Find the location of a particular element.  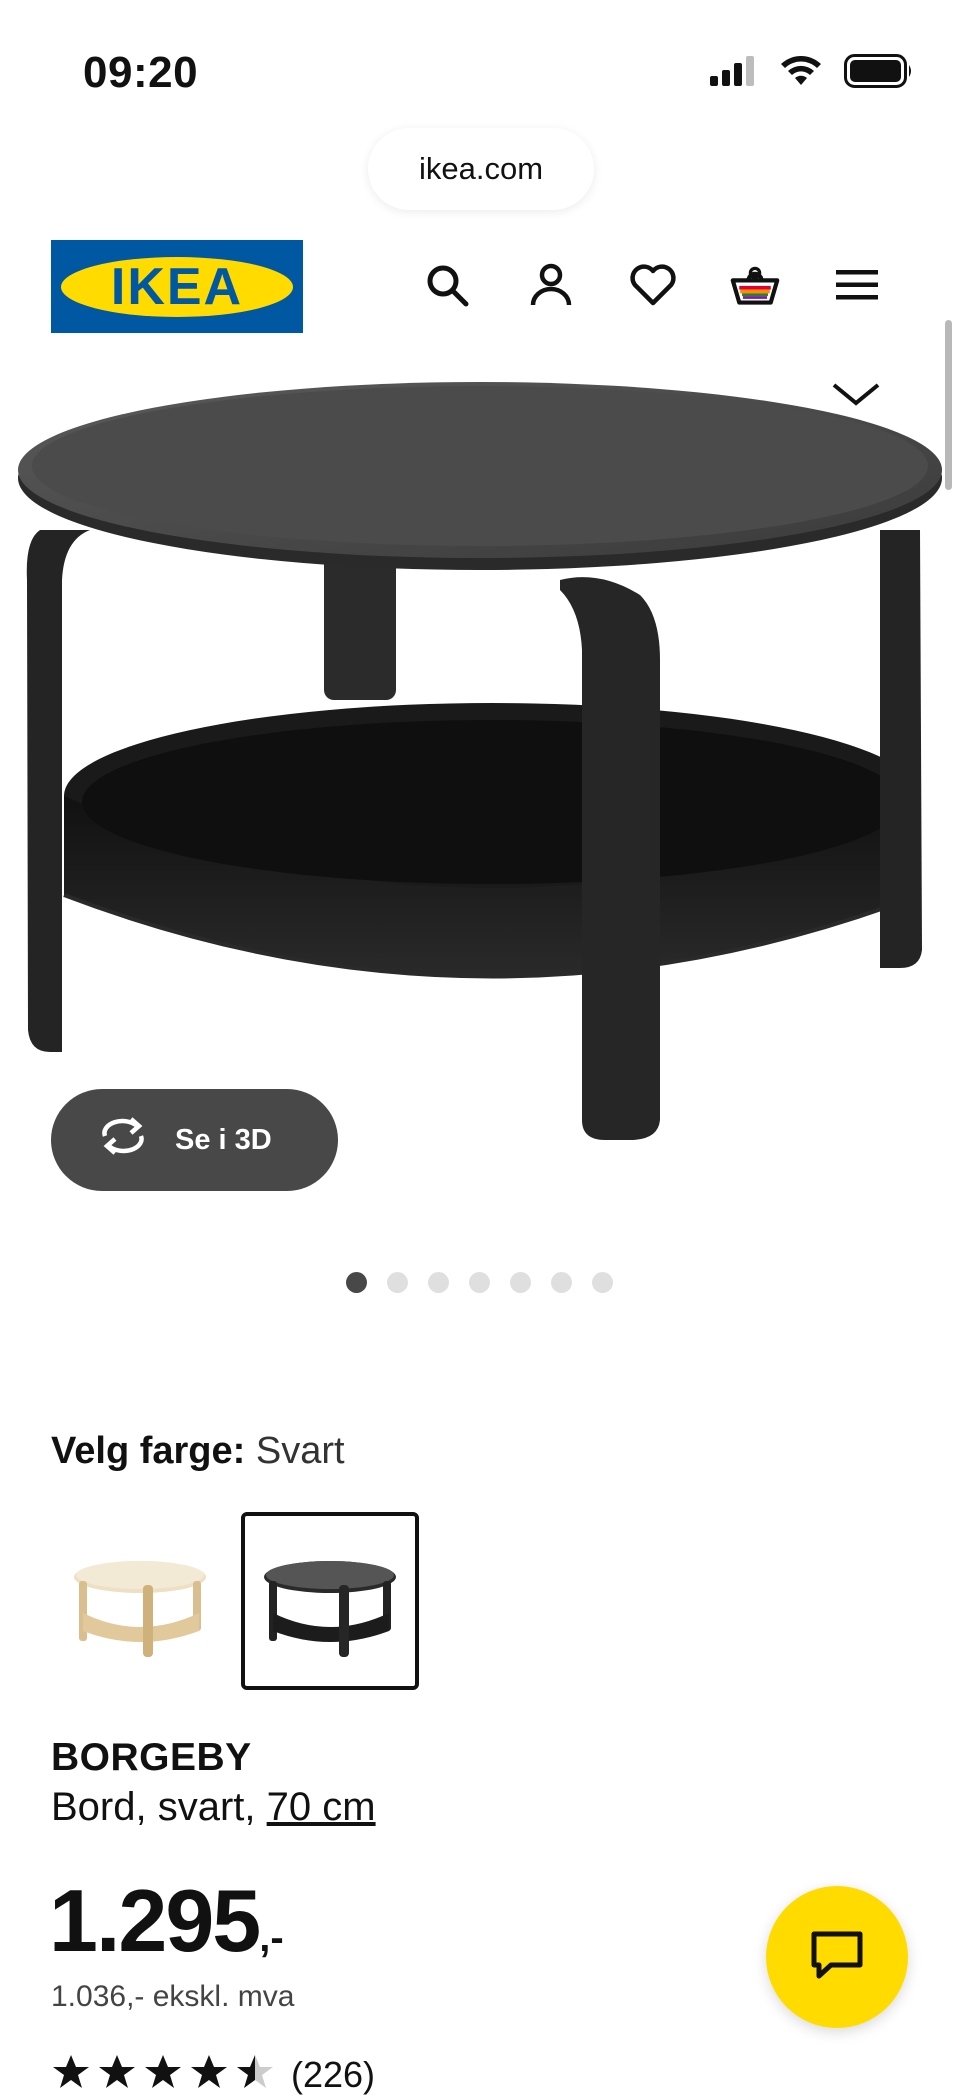

status-icons is located at coordinates (812, 73).